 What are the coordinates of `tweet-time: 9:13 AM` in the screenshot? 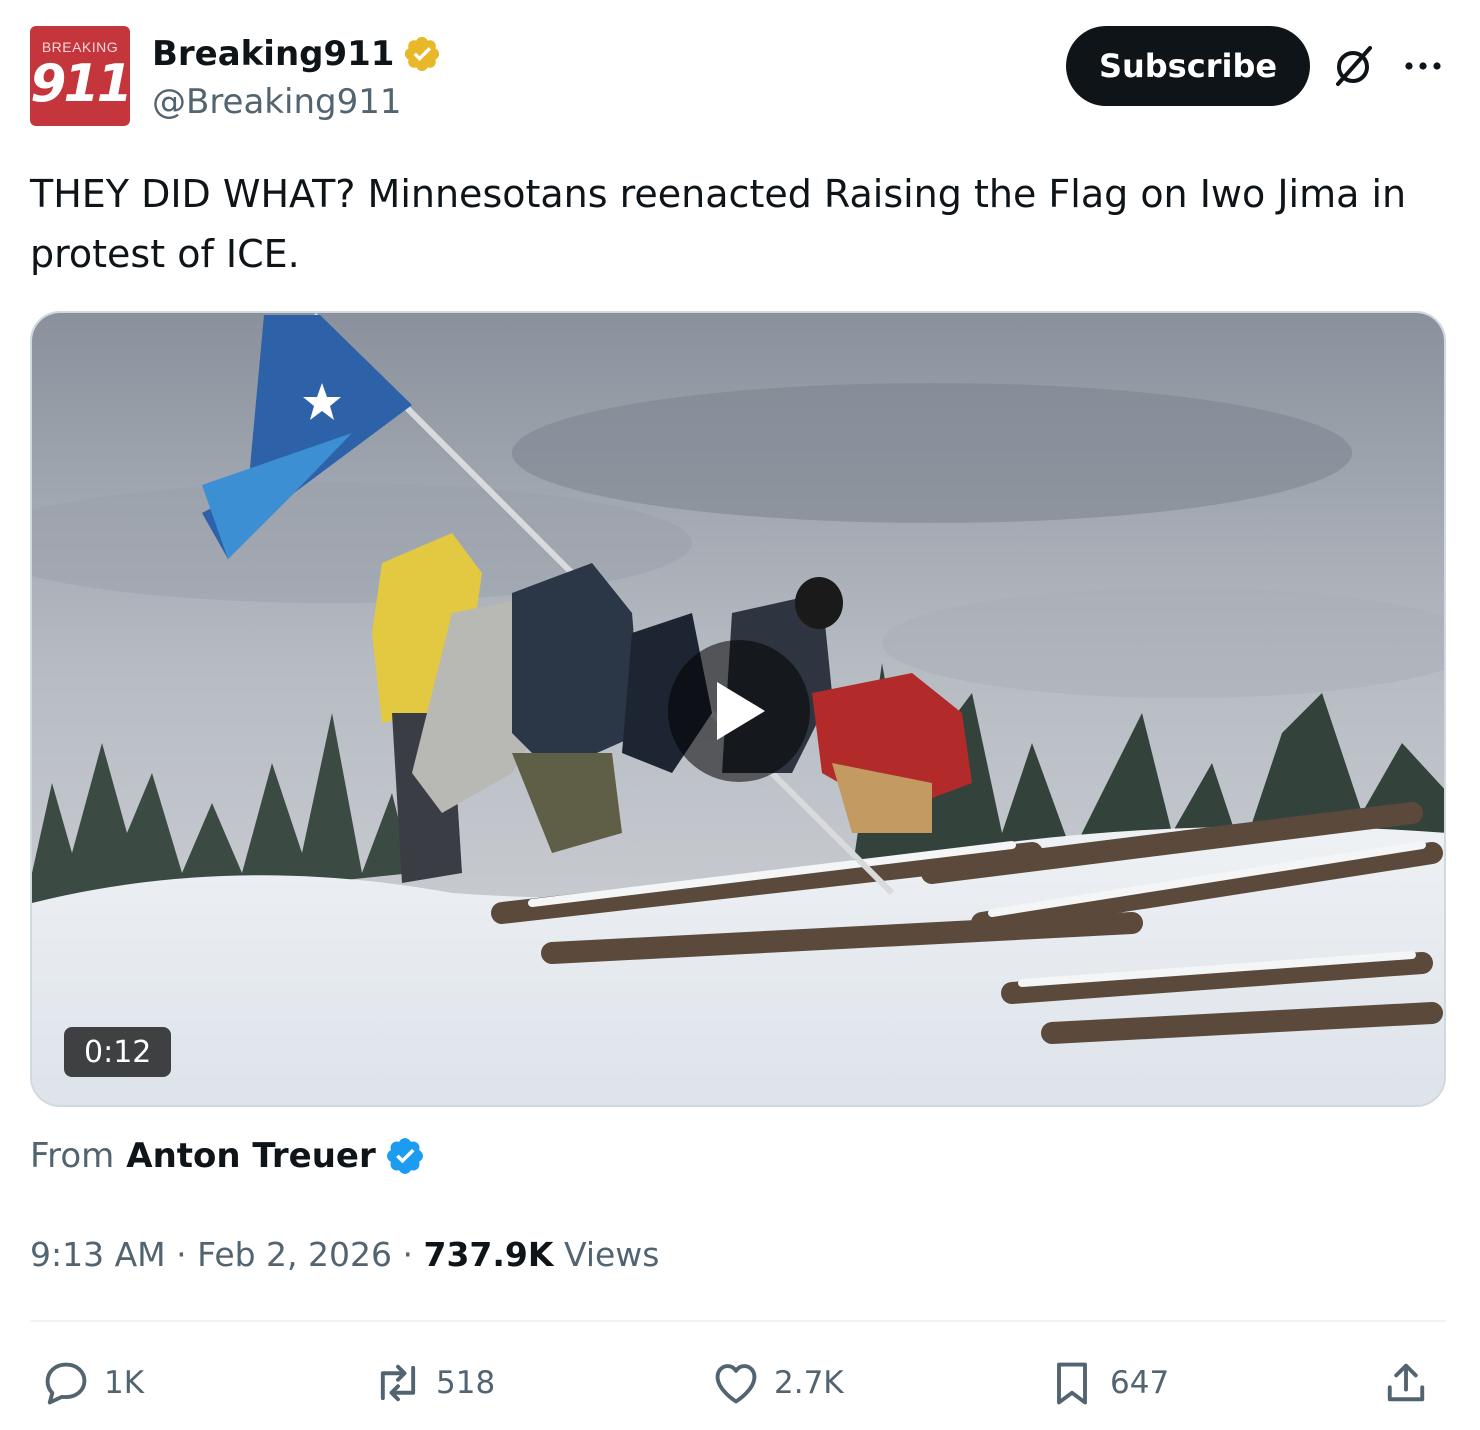 It's located at (98, 1254).